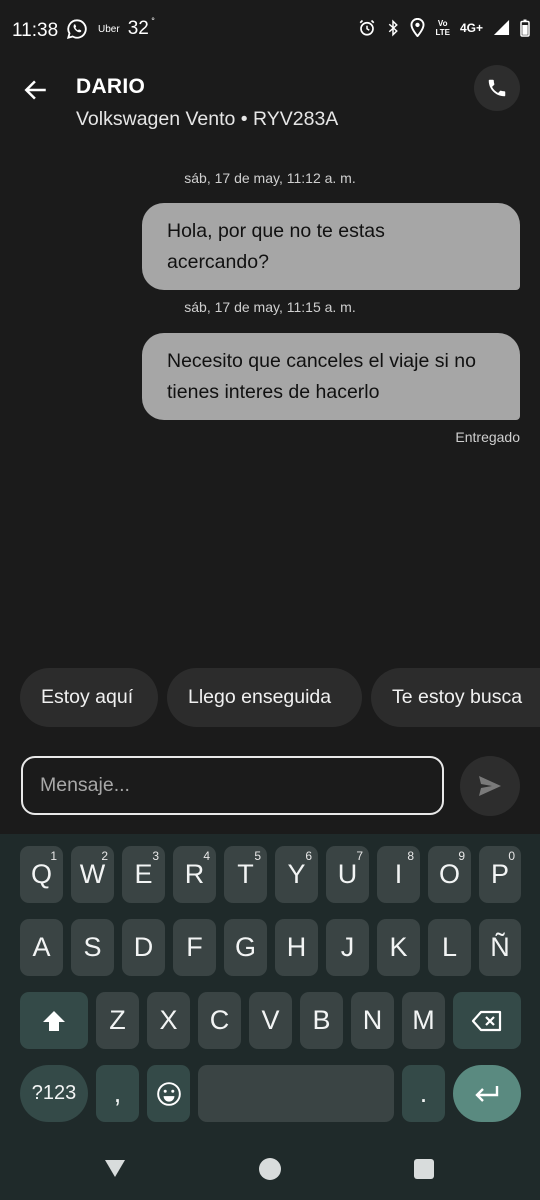  I want to click on phone-icon, so click(497, 88).